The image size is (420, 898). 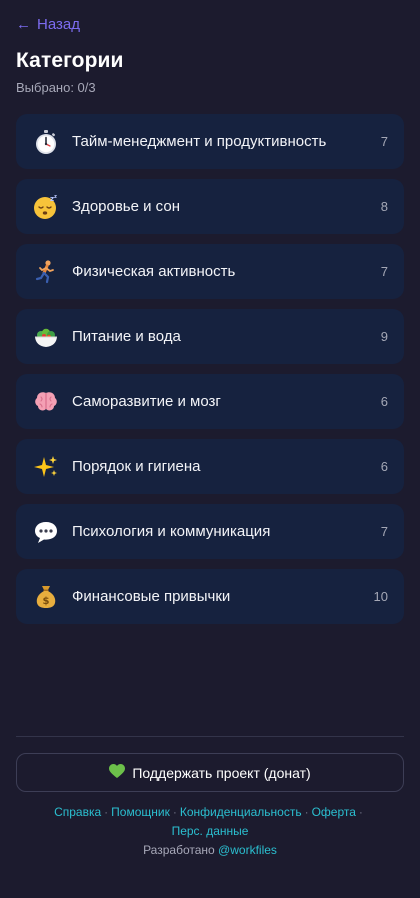 I want to click on footer-link-privacy: Конфиденциальность, so click(x=241, y=812).